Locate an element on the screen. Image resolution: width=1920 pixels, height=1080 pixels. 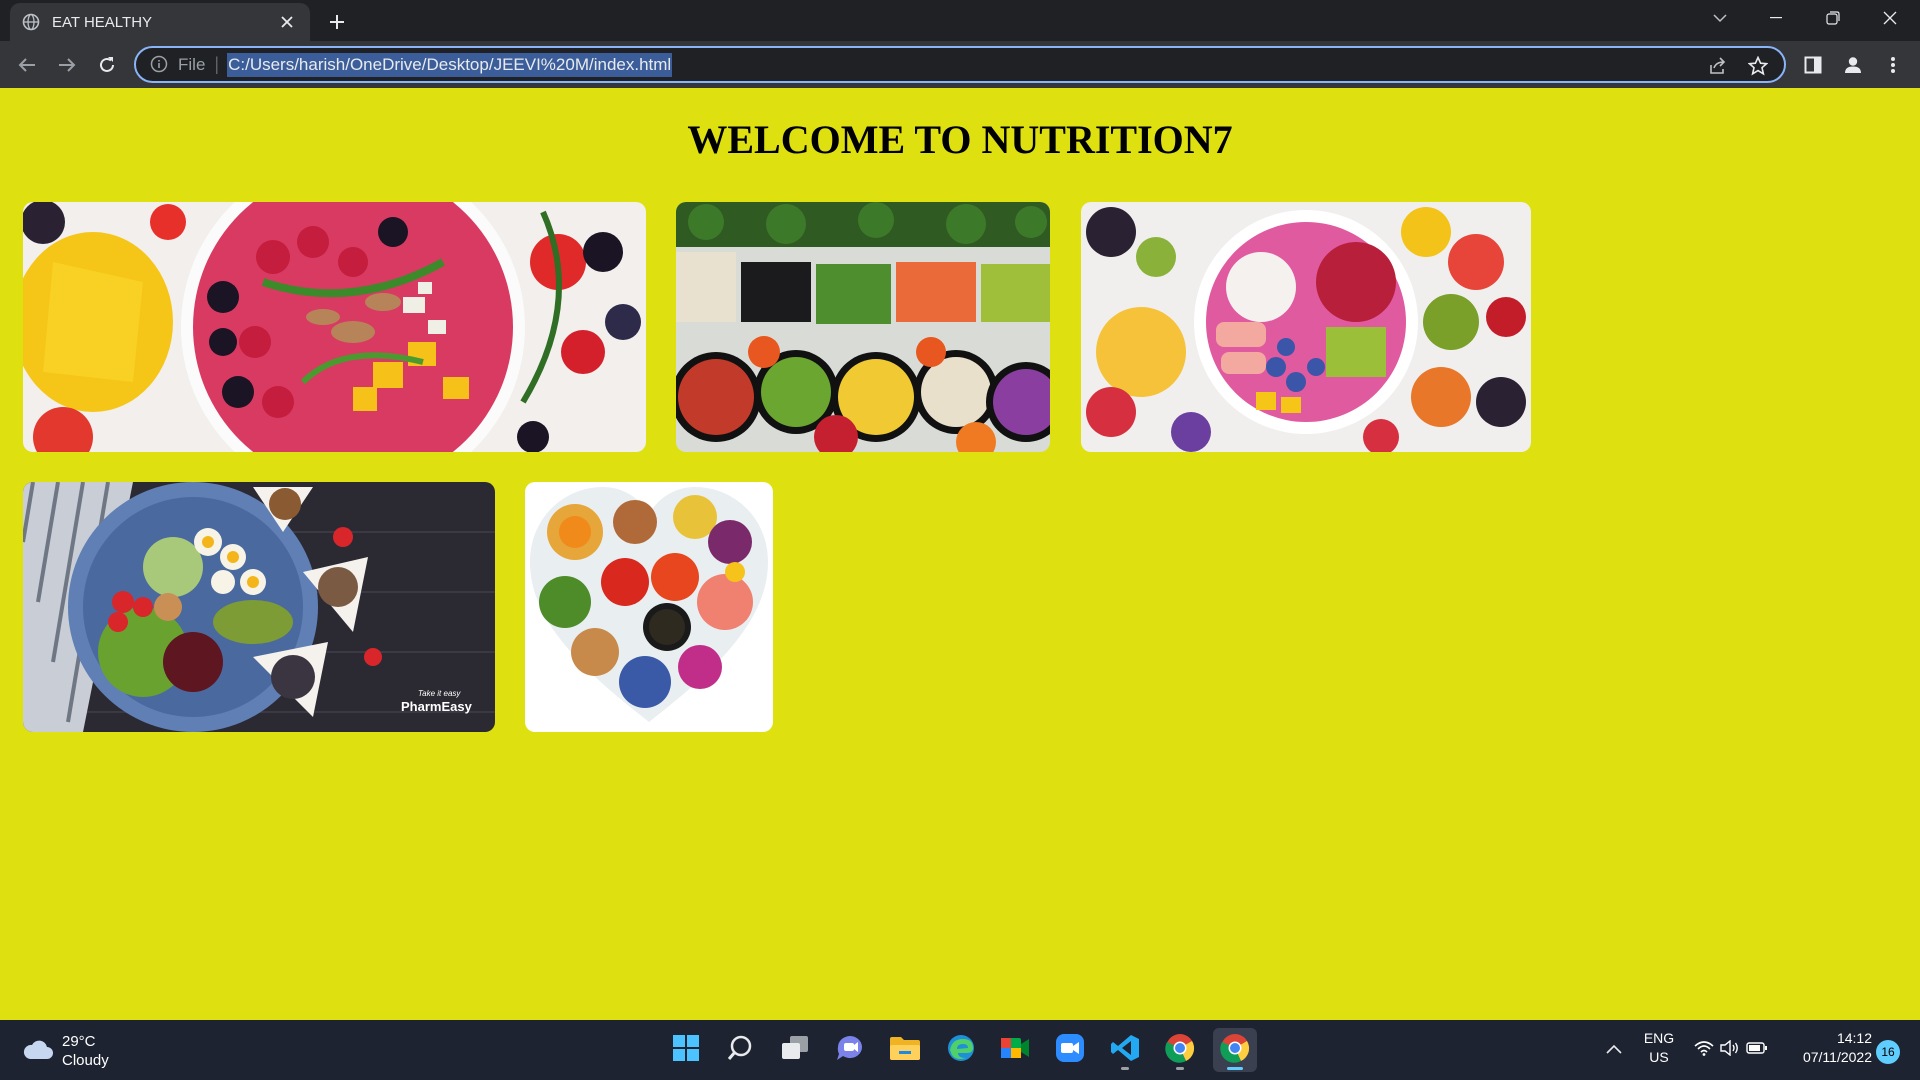
tab-strip: EAT HEALTHY is located at coordinates (960, 20).